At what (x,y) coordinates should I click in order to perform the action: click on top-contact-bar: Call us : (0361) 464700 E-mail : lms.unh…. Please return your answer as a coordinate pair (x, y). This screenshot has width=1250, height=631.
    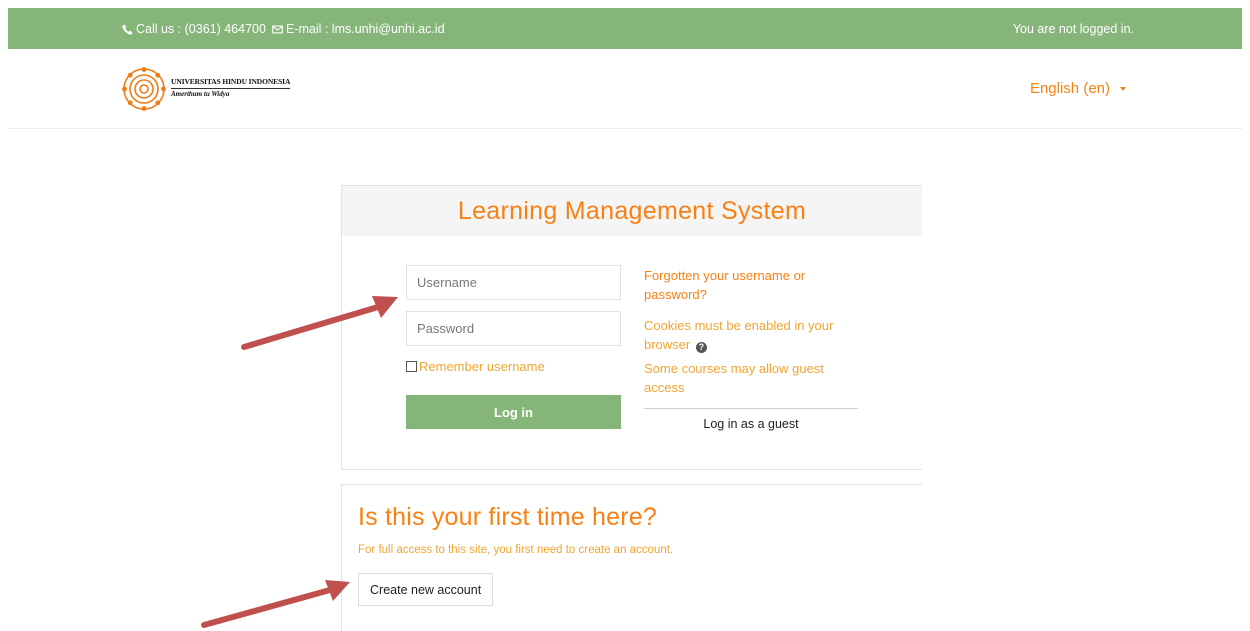
    Looking at the image, I should click on (625, 28).